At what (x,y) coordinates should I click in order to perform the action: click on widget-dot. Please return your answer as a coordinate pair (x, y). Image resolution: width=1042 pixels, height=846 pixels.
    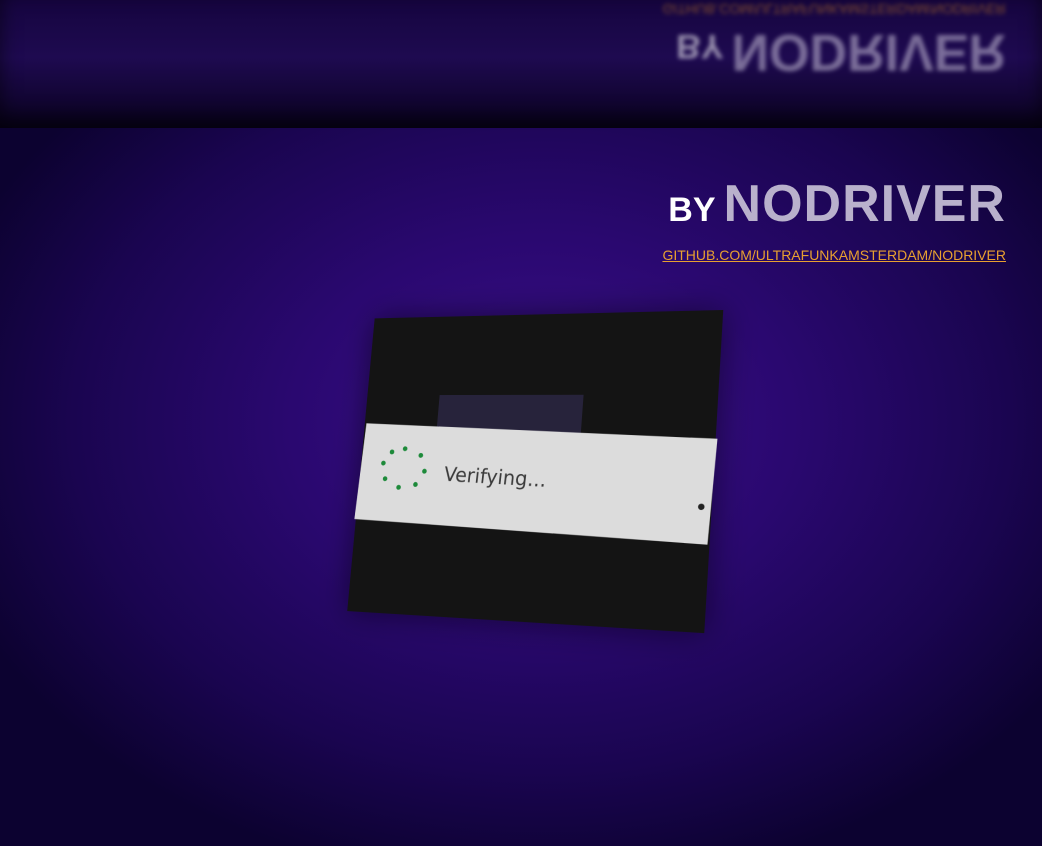
    Looking at the image, I should click on (701, 507).